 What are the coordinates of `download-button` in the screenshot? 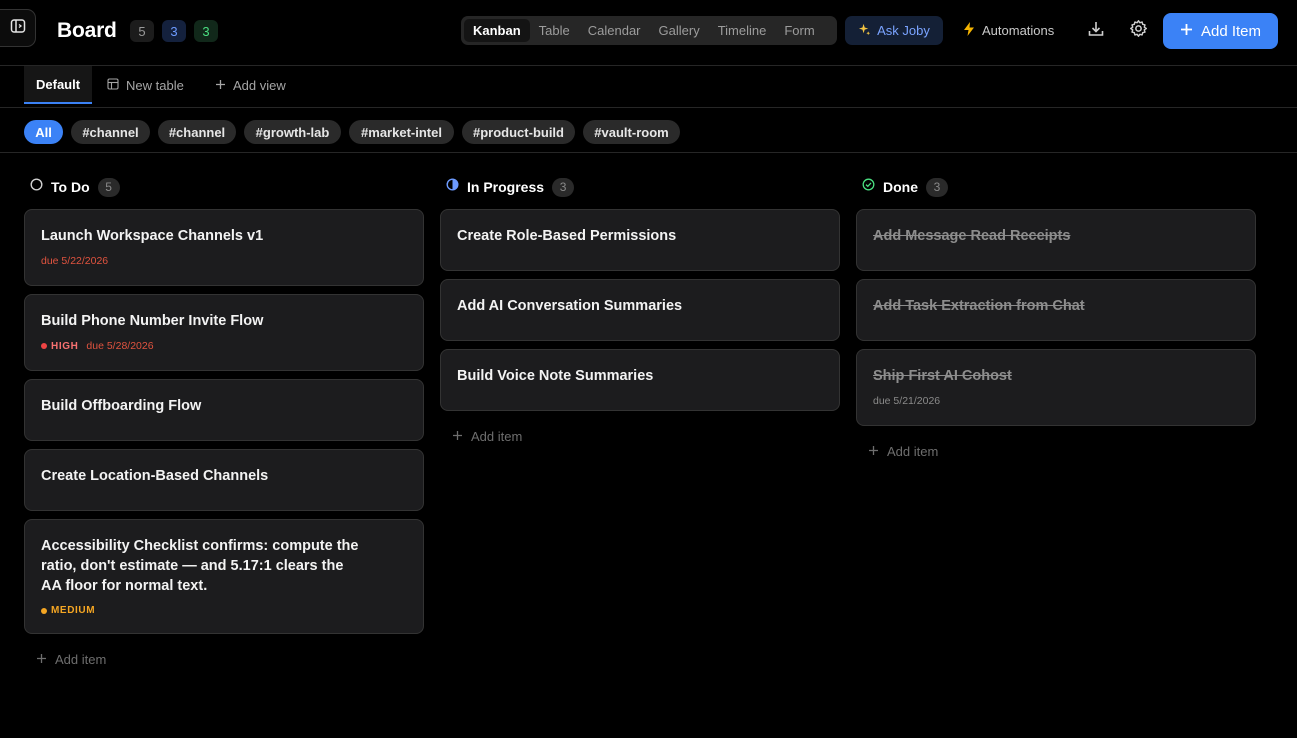 It's located at (1096, 31).